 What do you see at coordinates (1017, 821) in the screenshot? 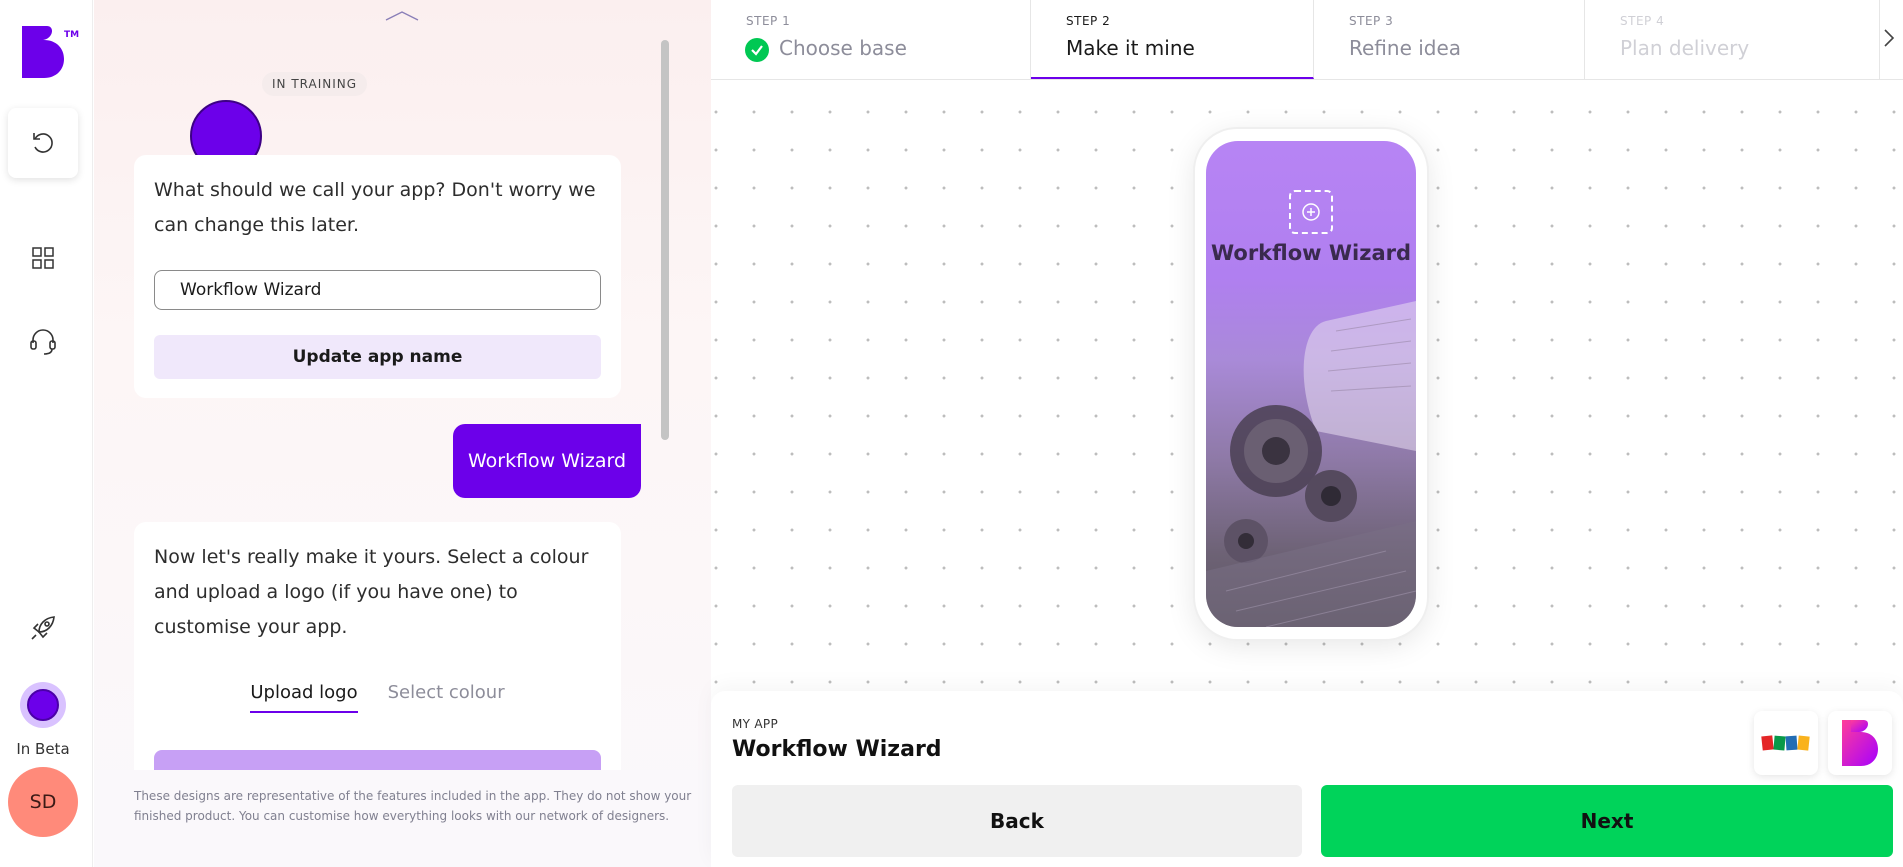
I see `back-button: Back` at bounding box center [1017, 821].